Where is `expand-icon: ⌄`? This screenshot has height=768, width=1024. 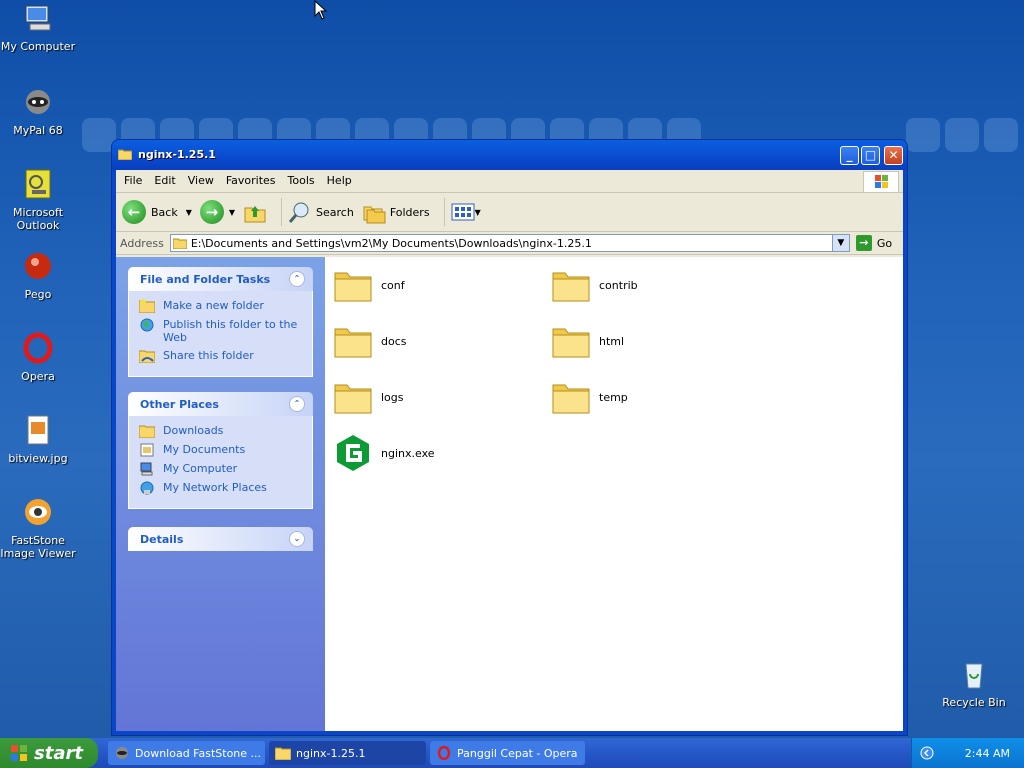 expand-icon: ⌄ is located at coordinates (297, 539).